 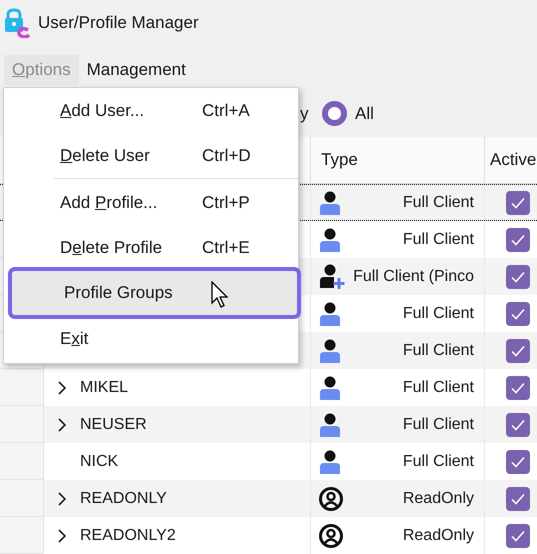 I want to click on user-name: READONLY2, so click(x=128, y=536).